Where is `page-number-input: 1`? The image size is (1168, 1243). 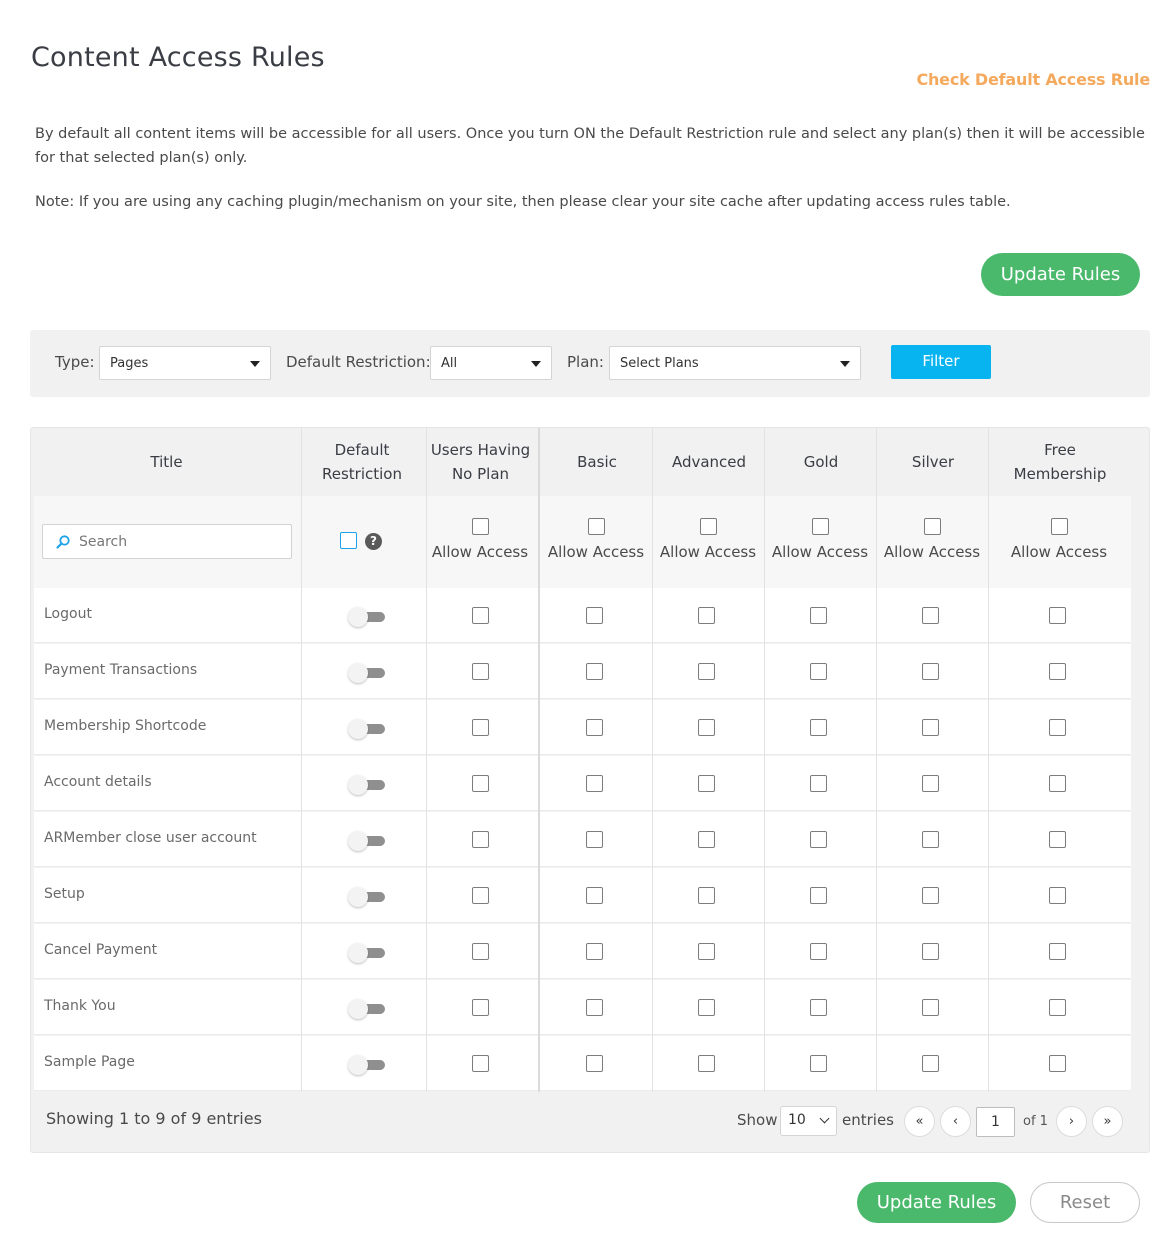
page-number-input: 1 is located at coordinates (995, 1122).